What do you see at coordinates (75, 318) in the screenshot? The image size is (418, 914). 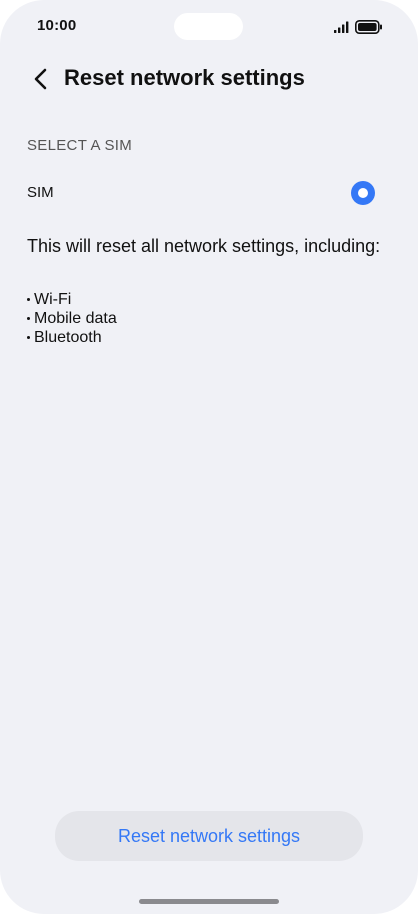 I see `list-item-label: Mobile data` at bounding box center [75, 318].